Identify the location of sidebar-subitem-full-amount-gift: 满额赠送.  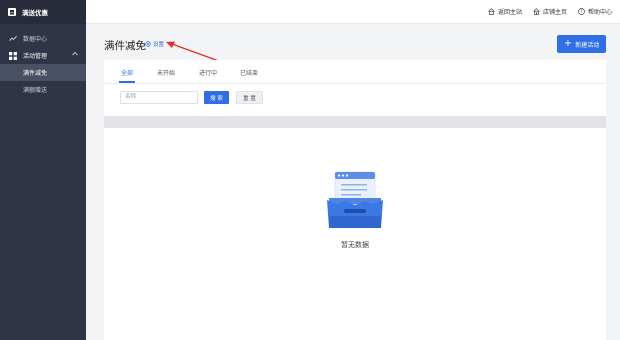
(43, 89).